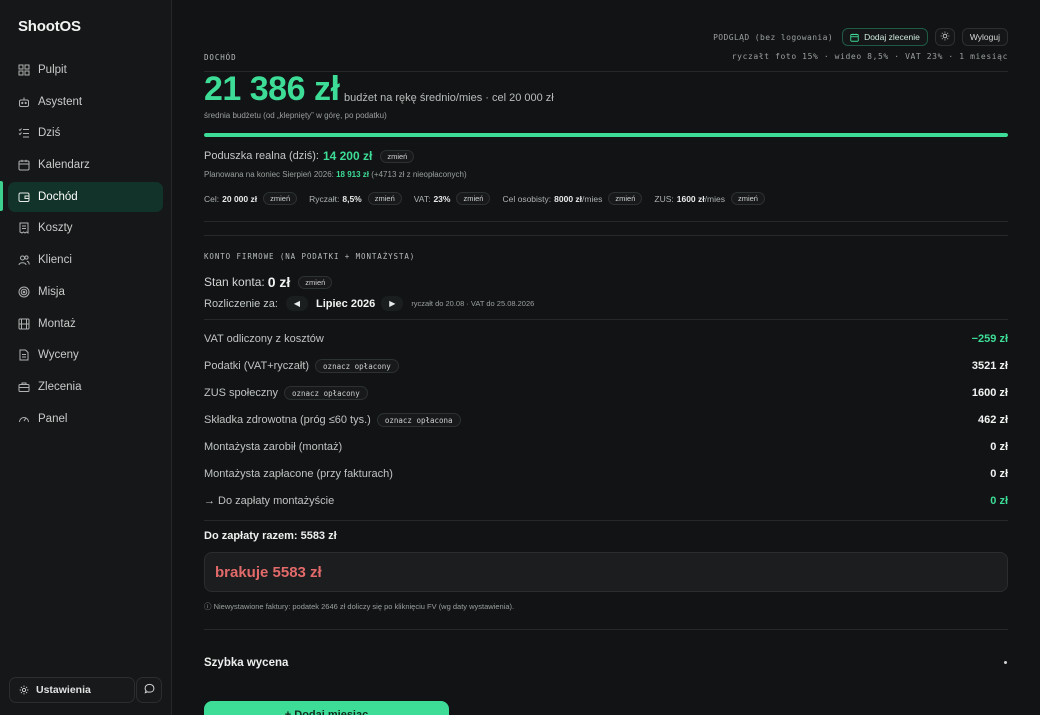 This screenshot has height=715, width=1040. Describe the element at coordinates (49, 133) in the screenshot. I see `sidebar-item-label: Dziś` at that location.